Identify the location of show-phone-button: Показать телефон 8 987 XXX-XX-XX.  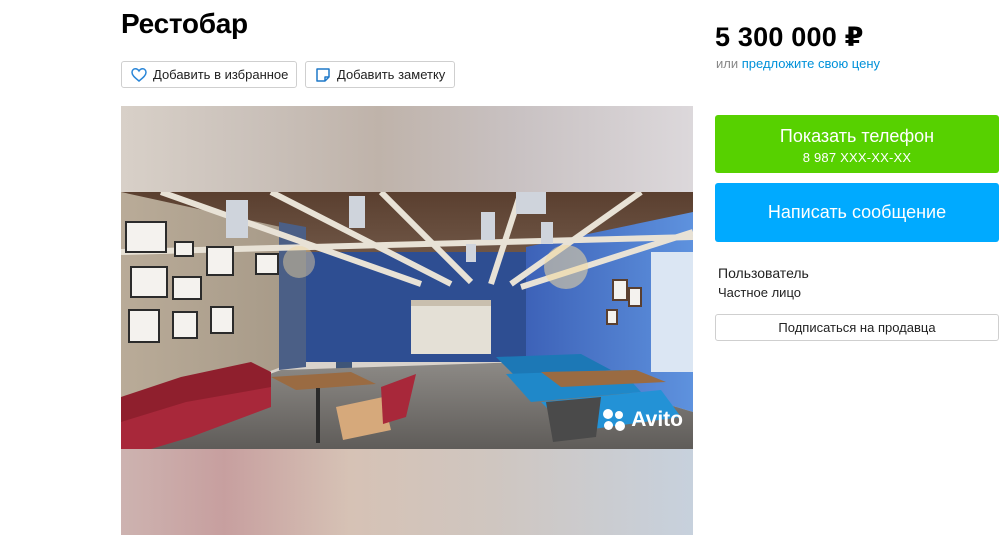
(857, 144).